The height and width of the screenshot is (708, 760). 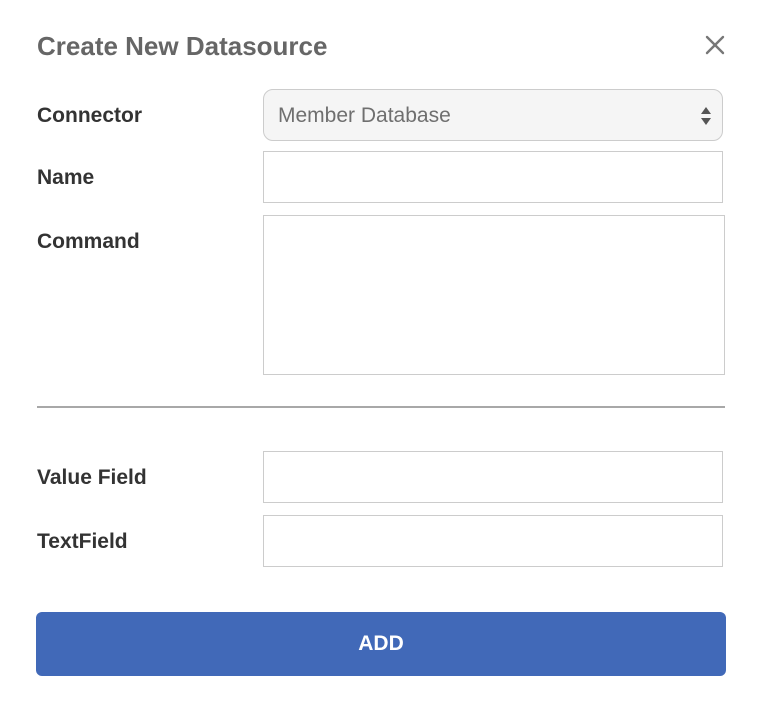 What do you see at coordinates (182, 46) in the screenshot?
I see `dialog-title: Create New Datasource` at bounding box center [182, 46].